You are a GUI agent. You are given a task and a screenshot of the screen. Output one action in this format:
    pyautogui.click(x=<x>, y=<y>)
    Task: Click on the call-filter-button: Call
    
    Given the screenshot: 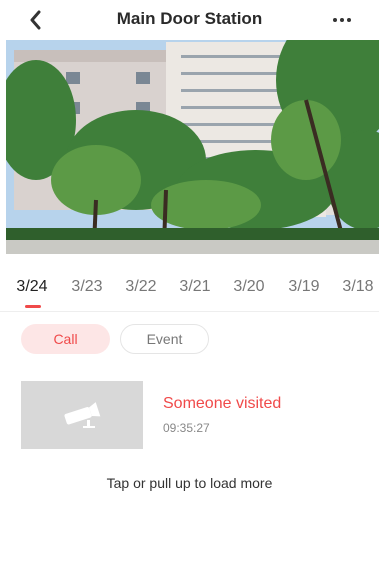 What is the action you would take?
    pyautogui.click(x=65, y=339)
    